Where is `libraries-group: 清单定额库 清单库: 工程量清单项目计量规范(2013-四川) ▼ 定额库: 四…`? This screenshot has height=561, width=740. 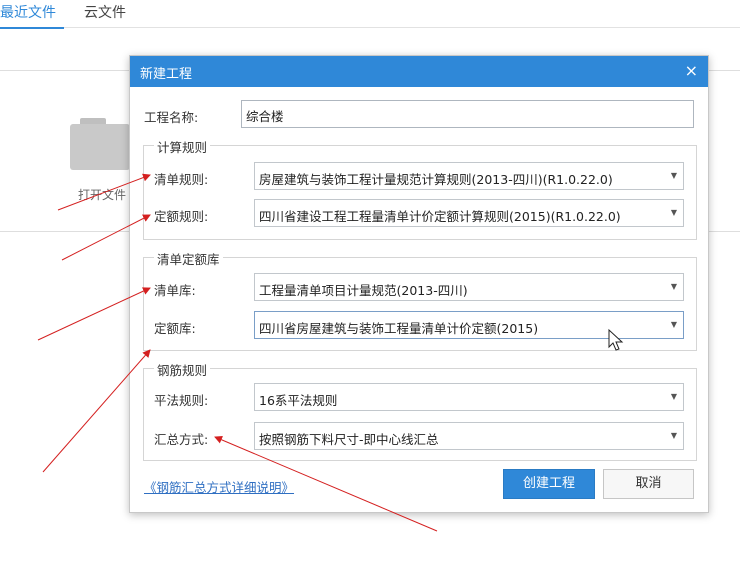 libraries-group: 清单定额库 清单库: 工程量清单项目计量规范(2013-四川) ▼ 定额库: 四… is located at coordinates (420, 300).